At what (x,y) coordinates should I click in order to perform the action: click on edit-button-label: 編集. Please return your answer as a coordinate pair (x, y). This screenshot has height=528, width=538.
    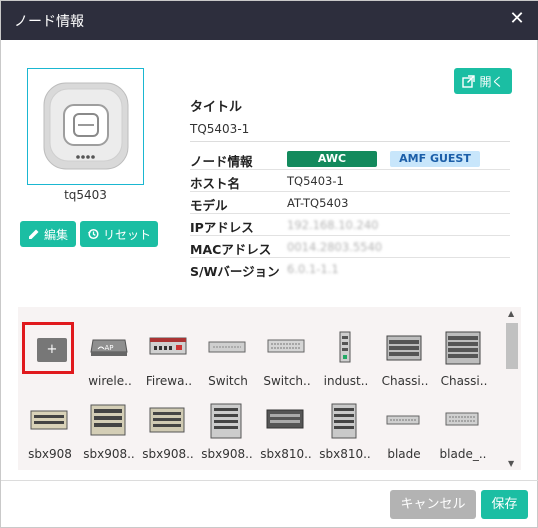
    Looking at the image, I should click on (55, 234).